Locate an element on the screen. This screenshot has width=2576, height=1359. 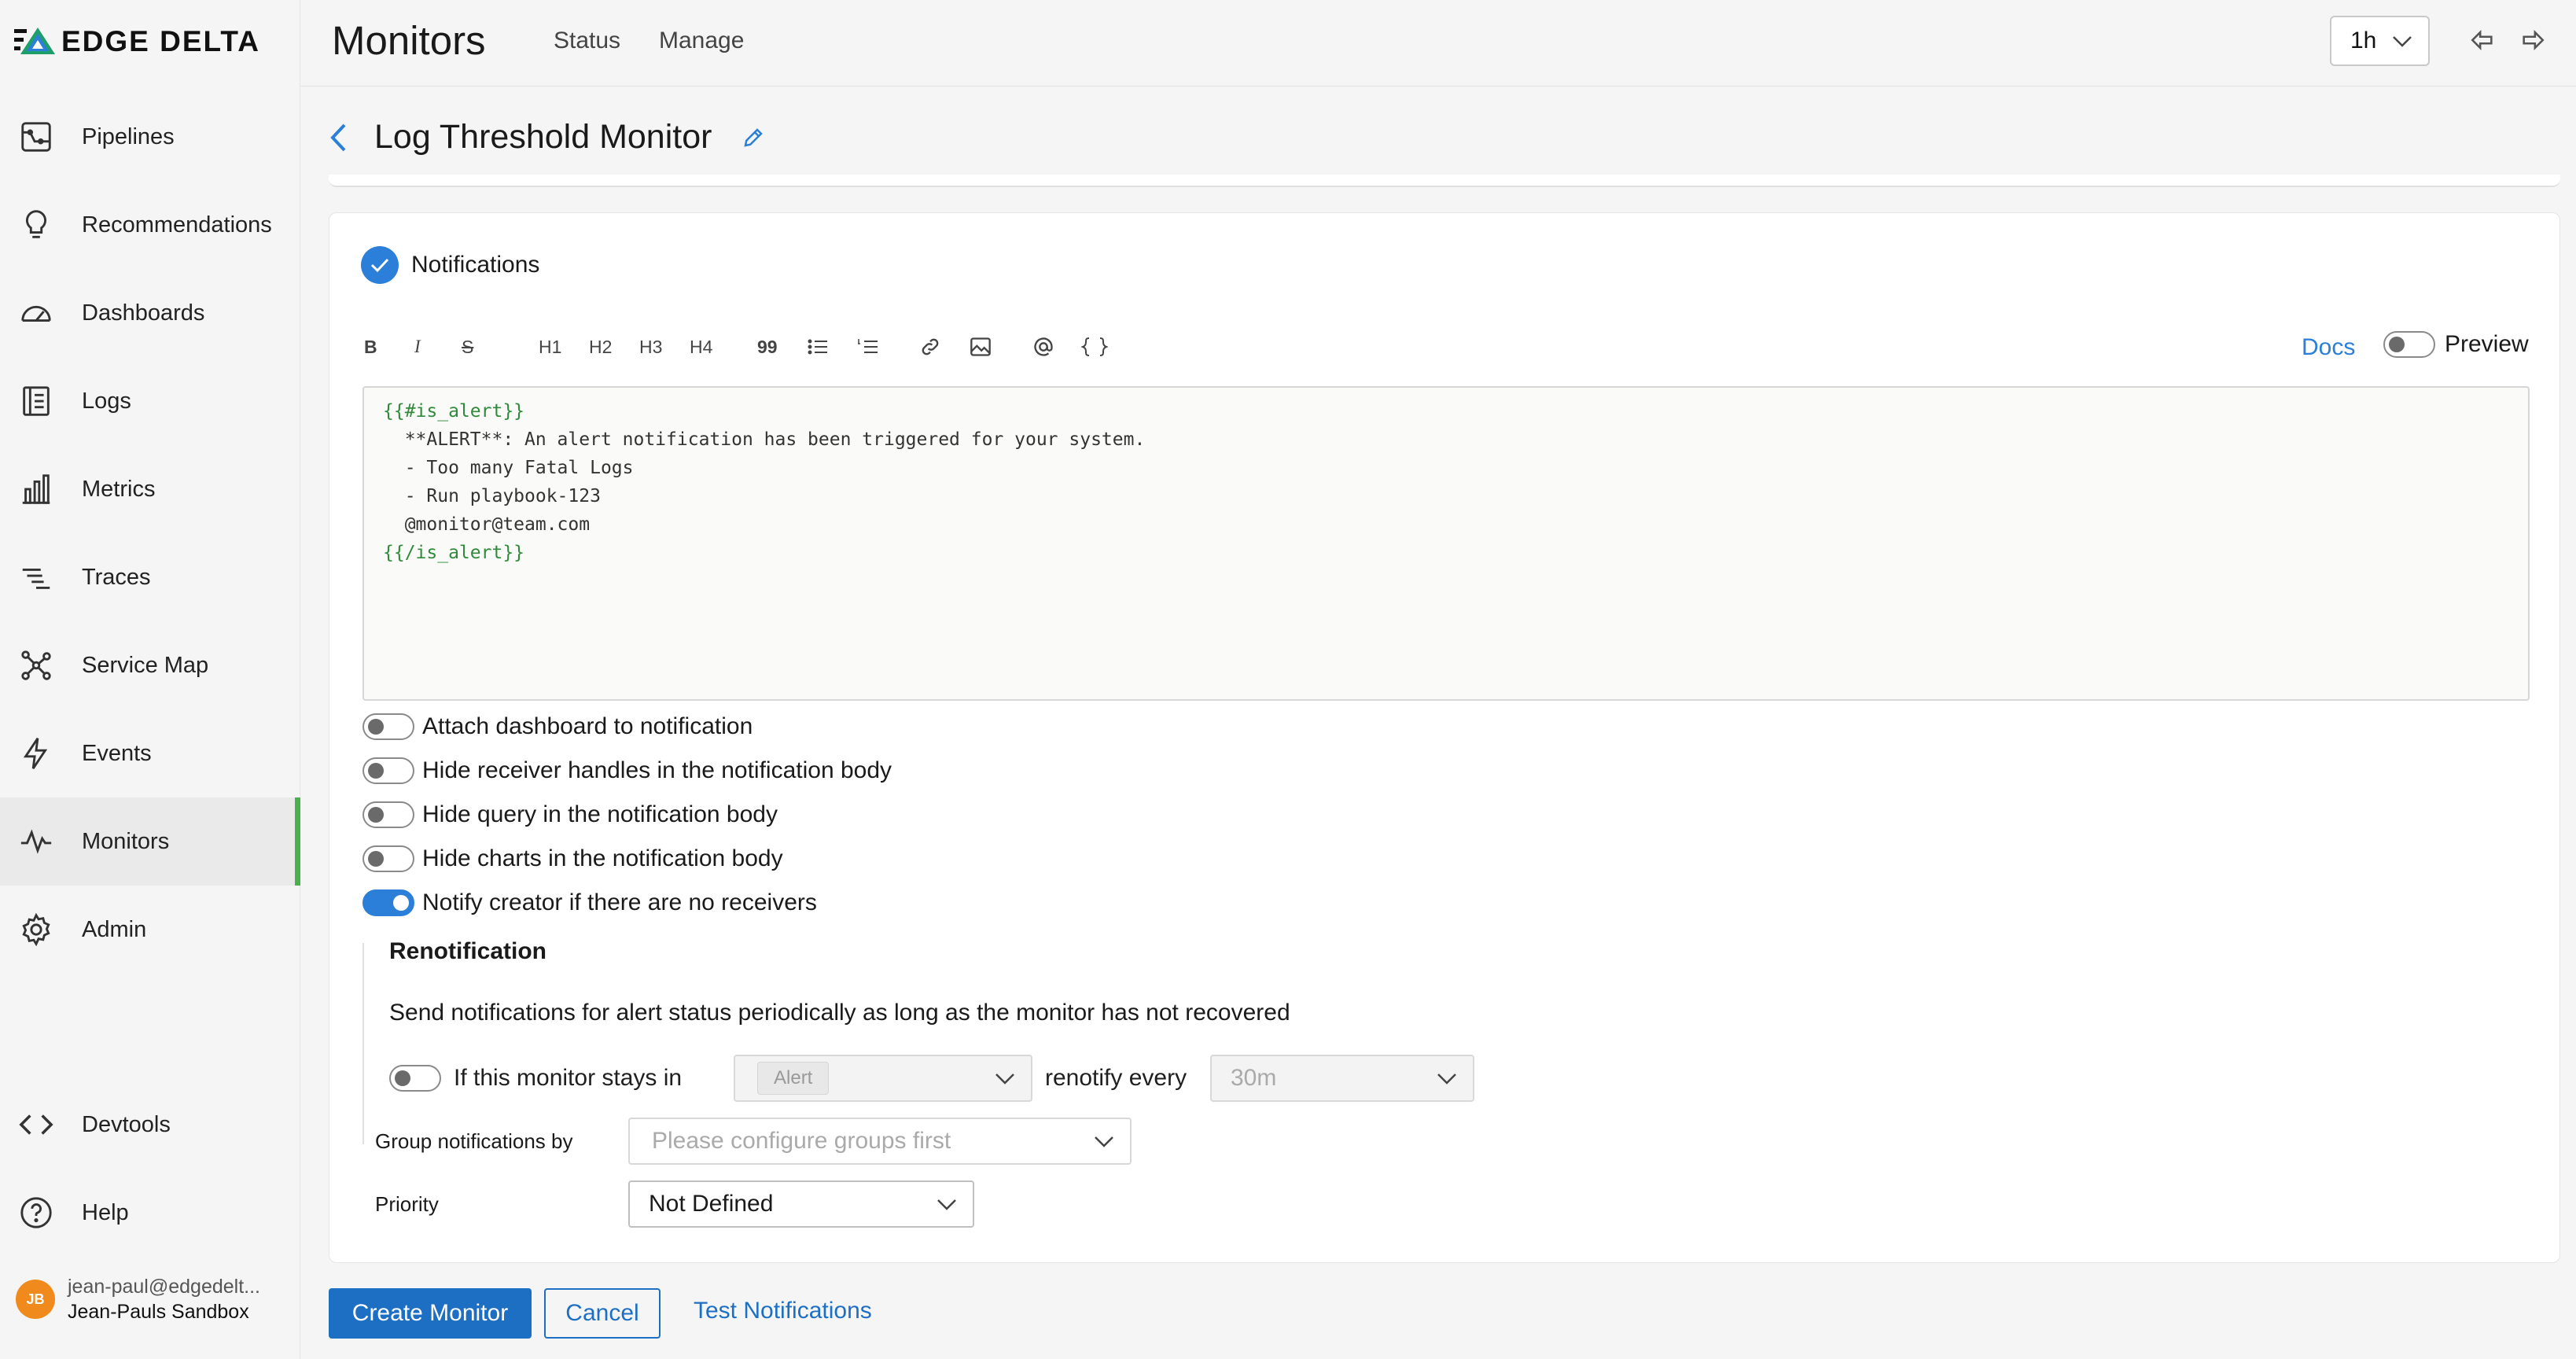
top-bar: Monitors Status Manage 1h is located at coordinates (1438, 44).